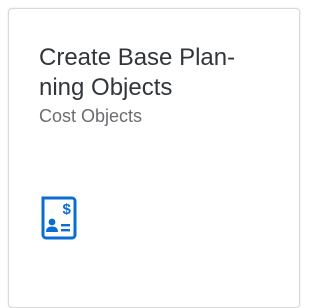  I want to click on tile-subtitle: Cost Objects, so click(91, 116).